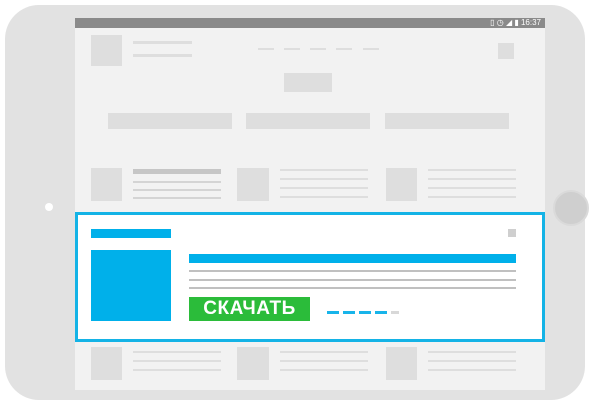  What do you see at coordinates (352, 258) in the screenshot?
I see `banner-headline-bar` at bounding box center [352, 258].